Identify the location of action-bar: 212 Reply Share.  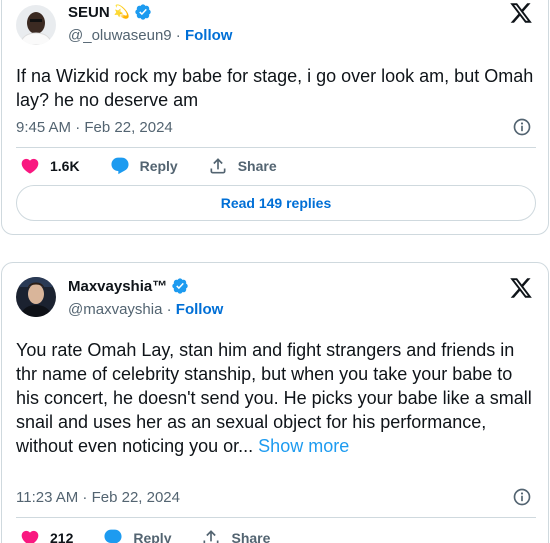
(160, 535).